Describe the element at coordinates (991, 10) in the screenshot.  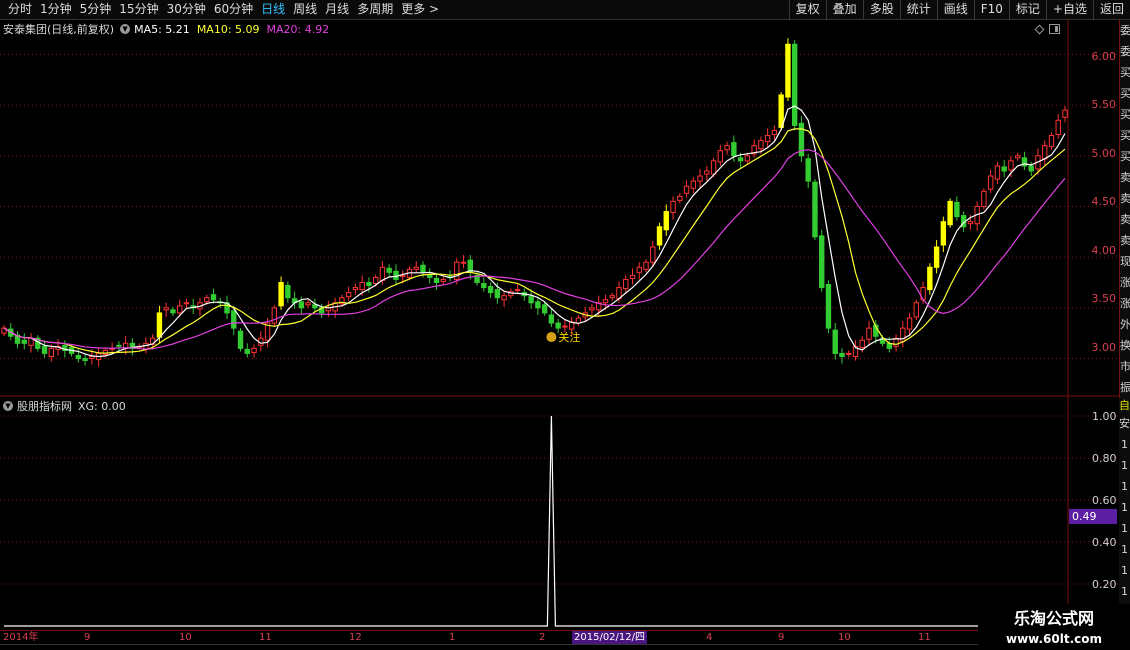
I see `toolbar-button: F10` at that location.